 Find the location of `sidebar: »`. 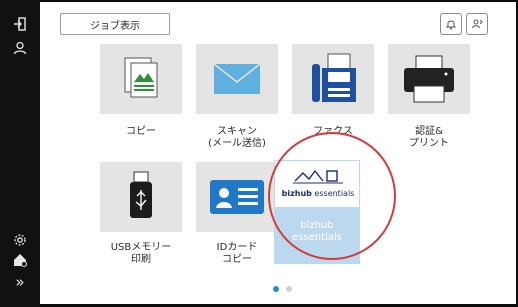

sidebar: » is located at coordinates (20, 153).